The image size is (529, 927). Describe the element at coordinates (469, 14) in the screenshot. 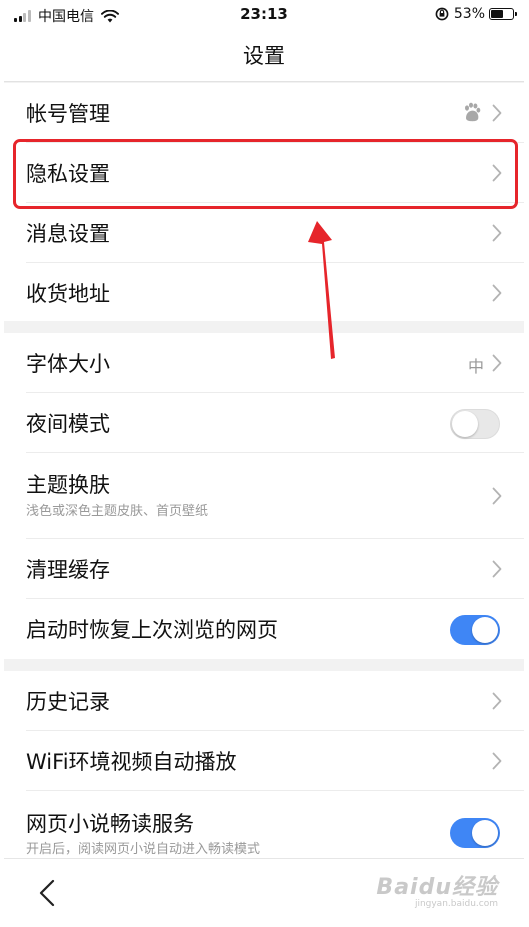

I see `battery-percent: 53%` at that location.